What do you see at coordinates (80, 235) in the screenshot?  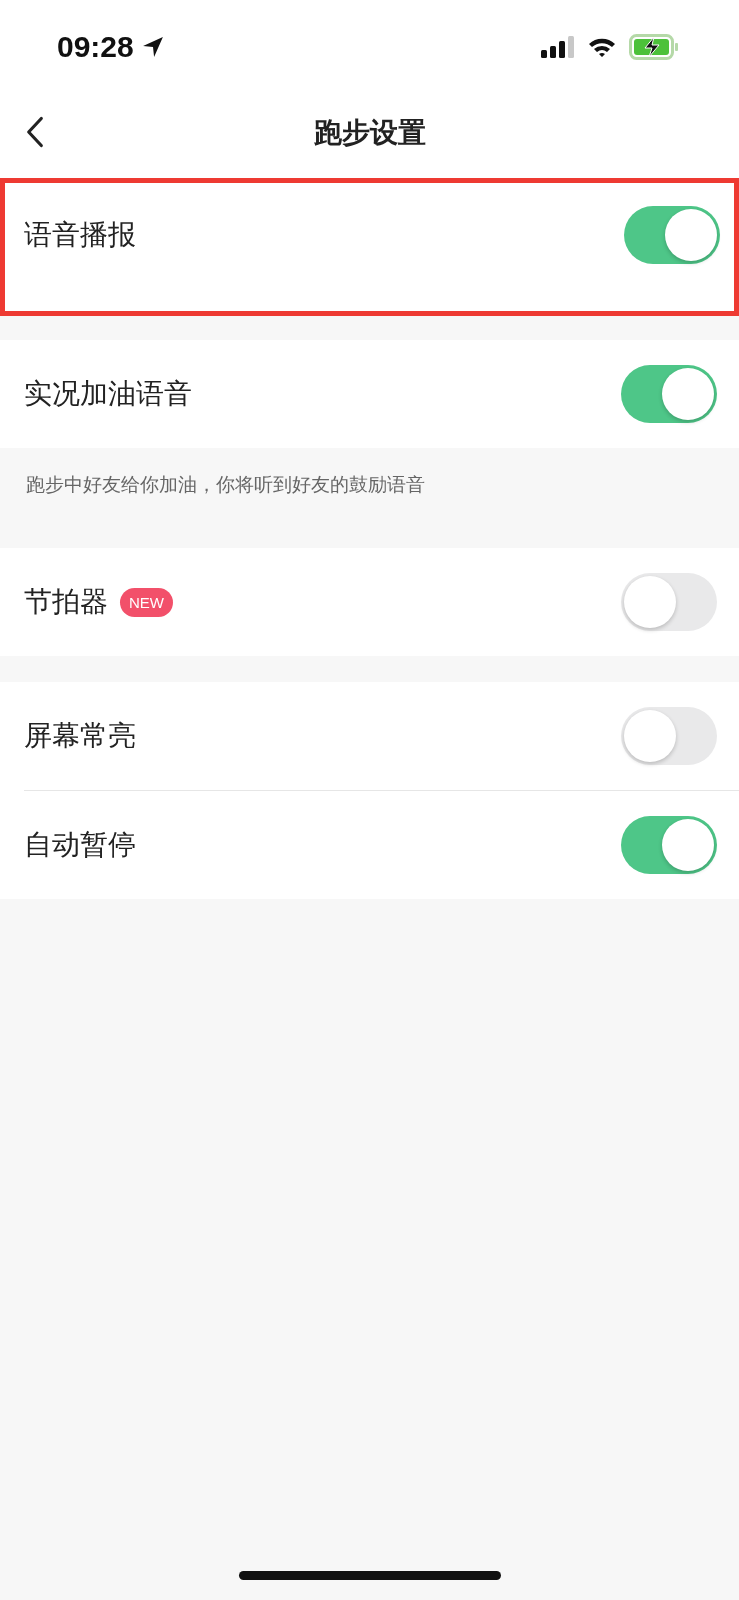 I see `setting-label: 语音播报` at bounding box center [80, 235].